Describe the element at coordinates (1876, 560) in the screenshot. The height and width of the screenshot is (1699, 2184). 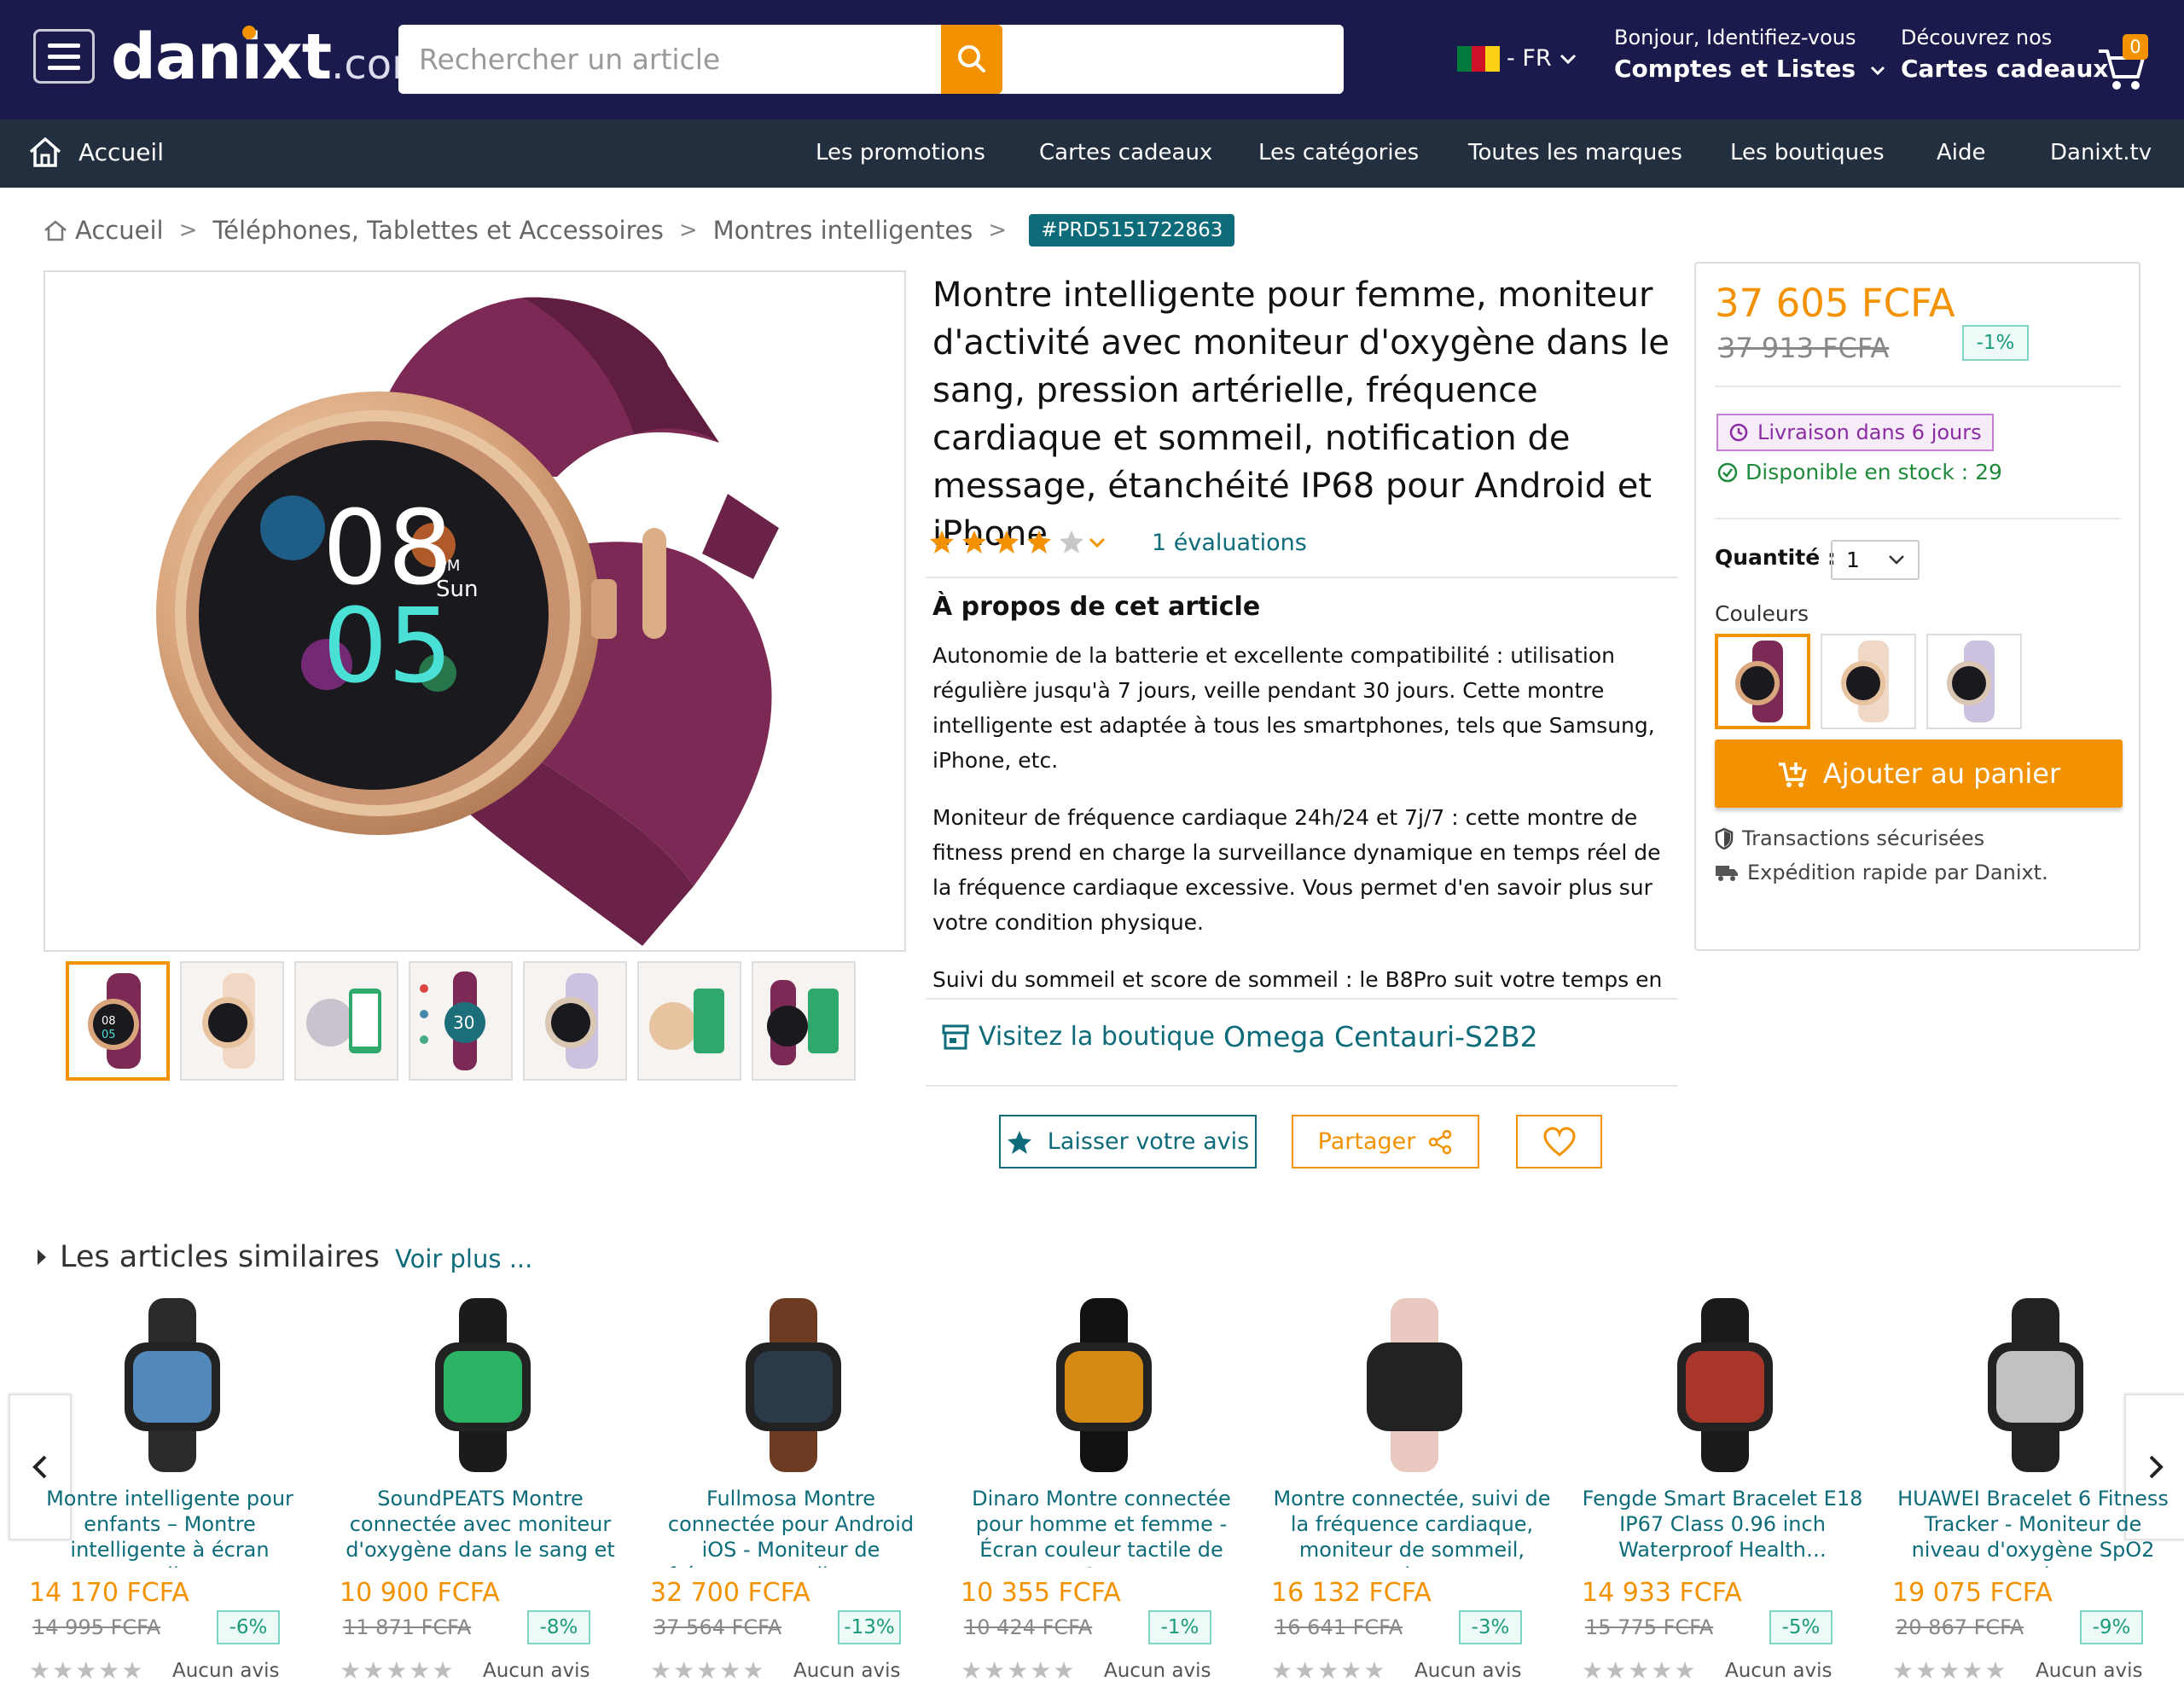
I see `quantity-select: 1` at that location.